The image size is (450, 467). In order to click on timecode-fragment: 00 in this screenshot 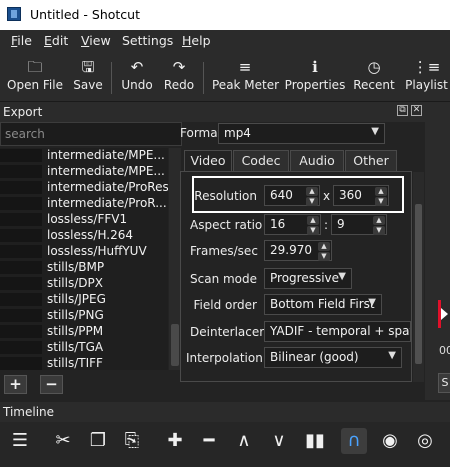, I will do `click(444, 350)`.